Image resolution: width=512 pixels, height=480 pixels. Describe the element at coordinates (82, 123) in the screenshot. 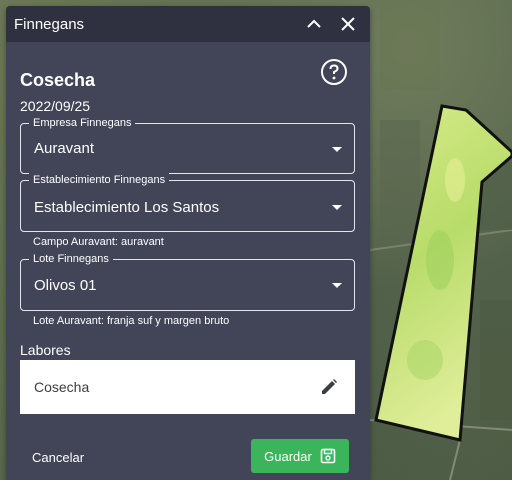

I see `empresa-legend: Empresa Finnegans` at that location.